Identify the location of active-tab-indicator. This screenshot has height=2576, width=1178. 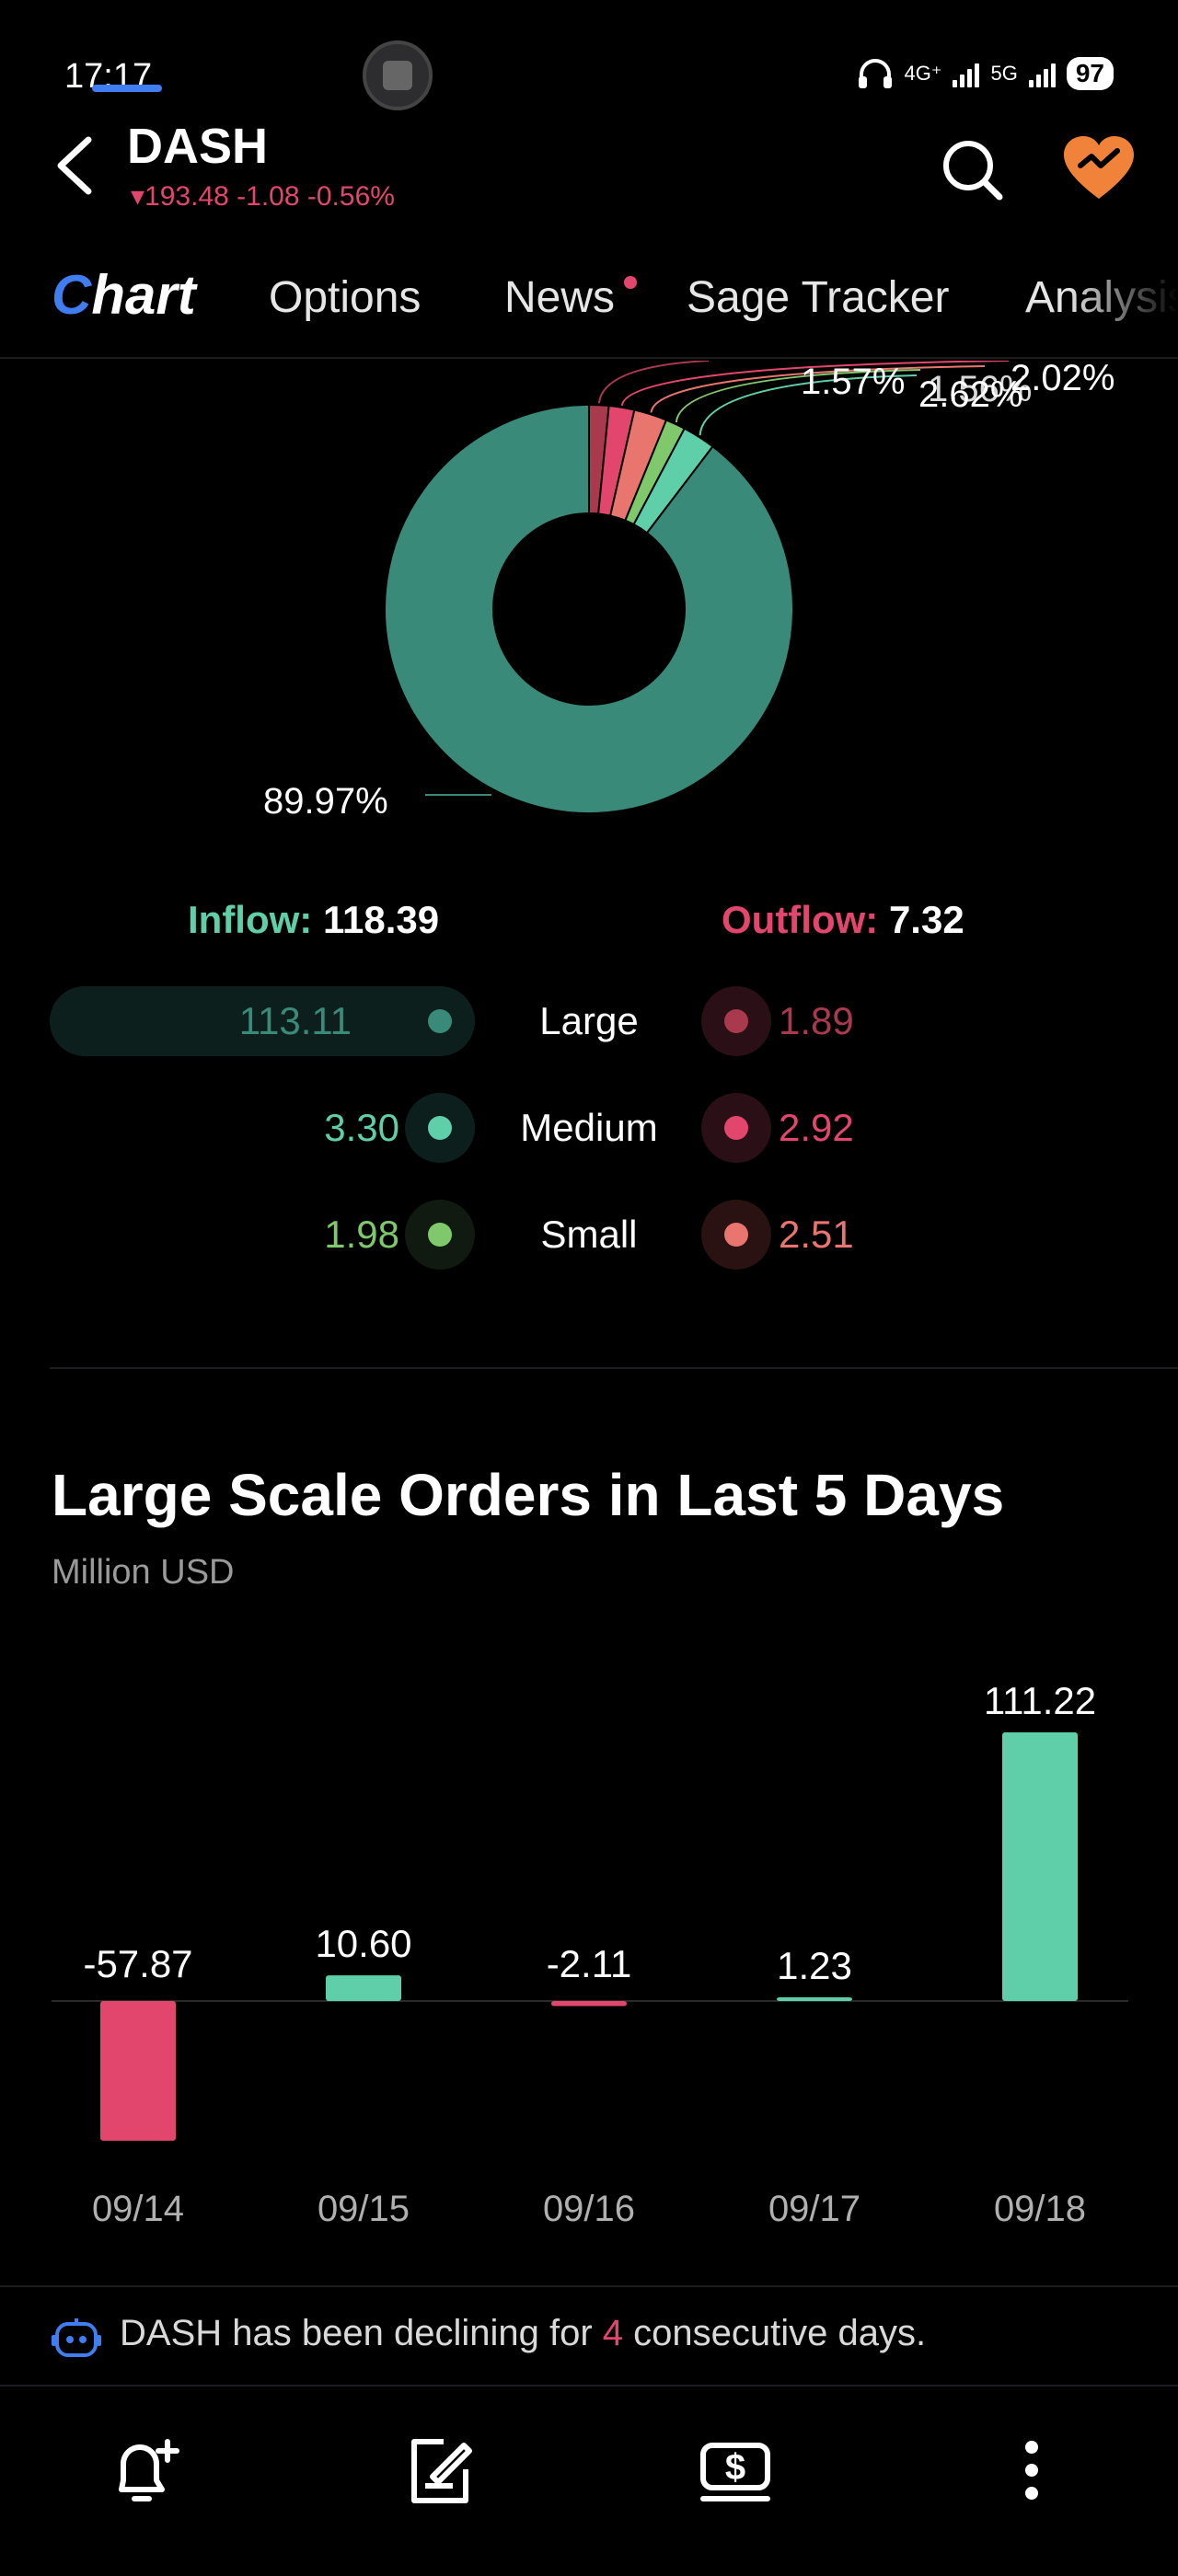
(127, 88).